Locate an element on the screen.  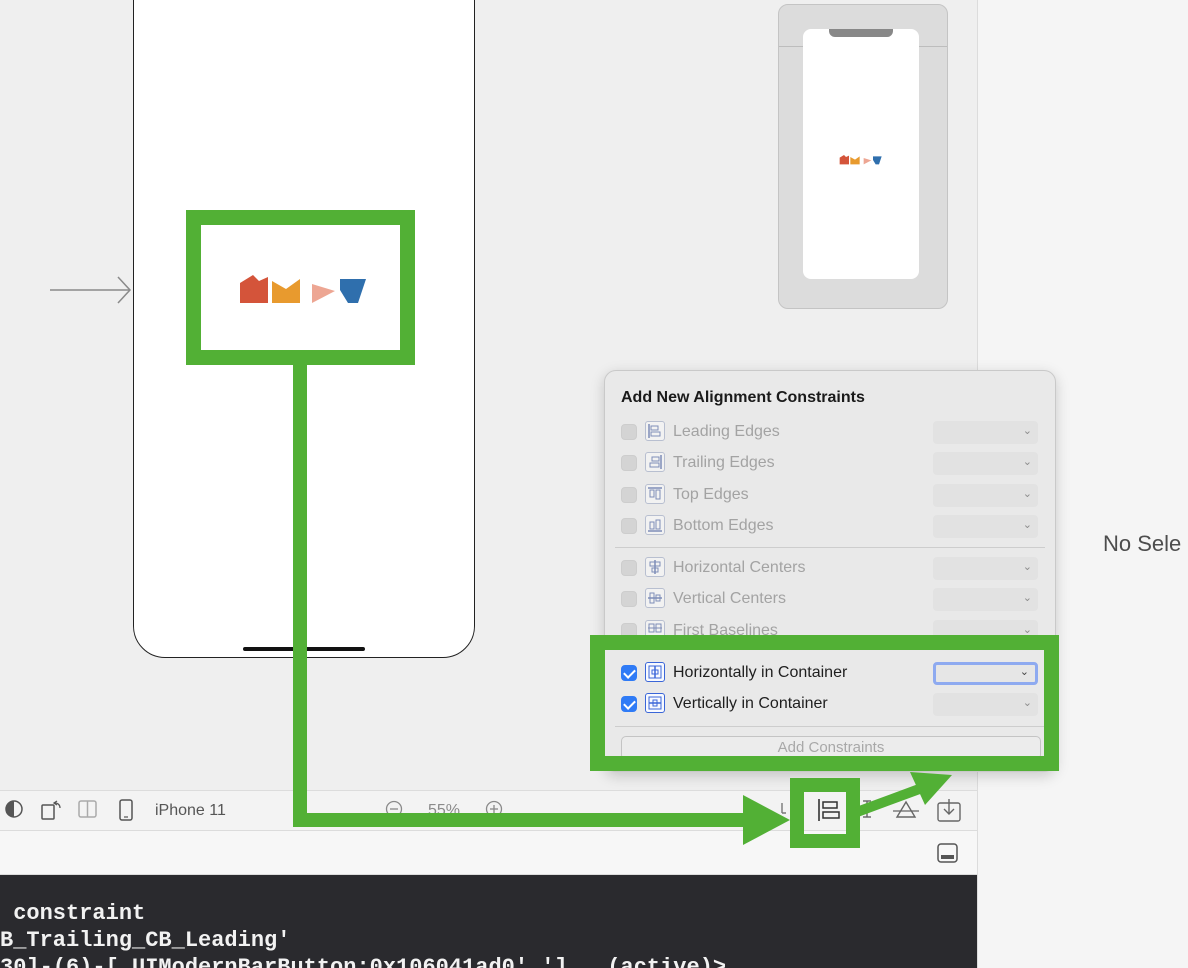
vertically-in-container-icon is located at coordinates (655, 703).